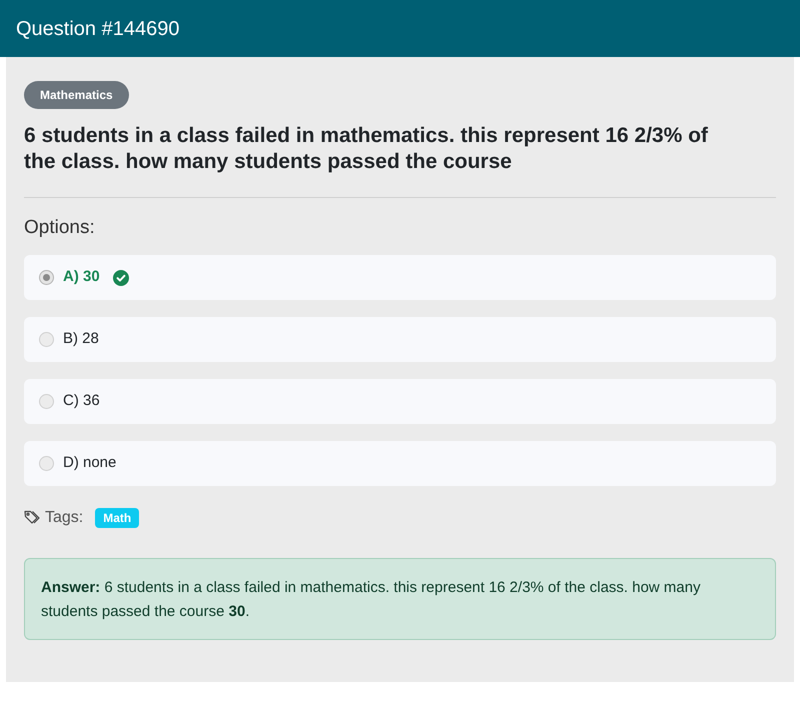 The width and height of the screenshot is (800, 712). I want to click on question-text: 6 students in a class failed in mathematics. this represent 16 2/3% of the class. how many students passed the course, so click(366, 149).